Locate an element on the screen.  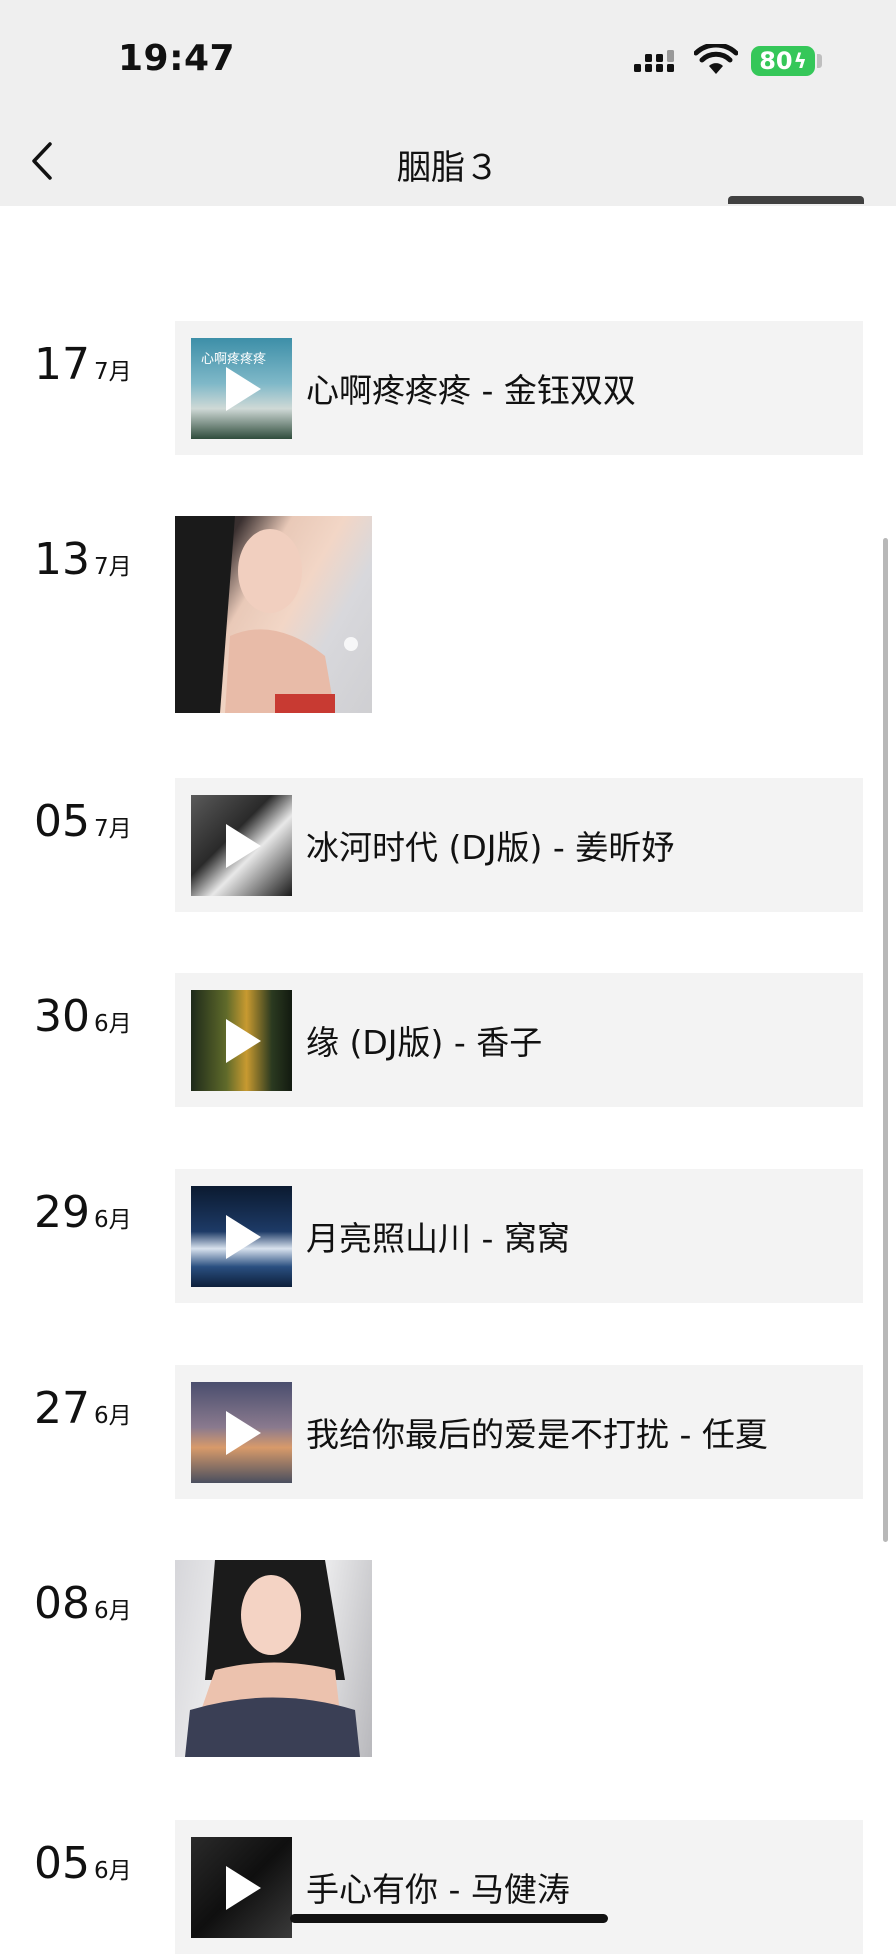
post-day: 17 is located at coordinates (62, 364).